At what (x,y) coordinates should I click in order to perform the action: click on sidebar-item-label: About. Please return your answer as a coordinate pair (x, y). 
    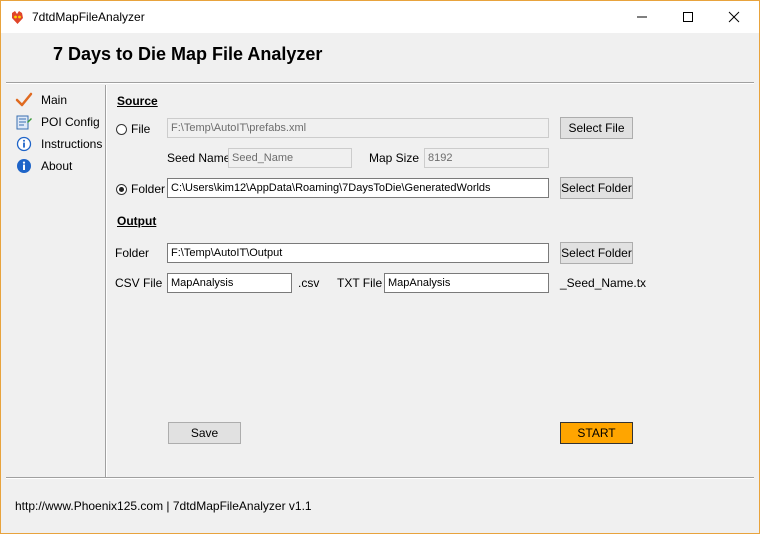
    Looking at the image, I should click on (57, 166).